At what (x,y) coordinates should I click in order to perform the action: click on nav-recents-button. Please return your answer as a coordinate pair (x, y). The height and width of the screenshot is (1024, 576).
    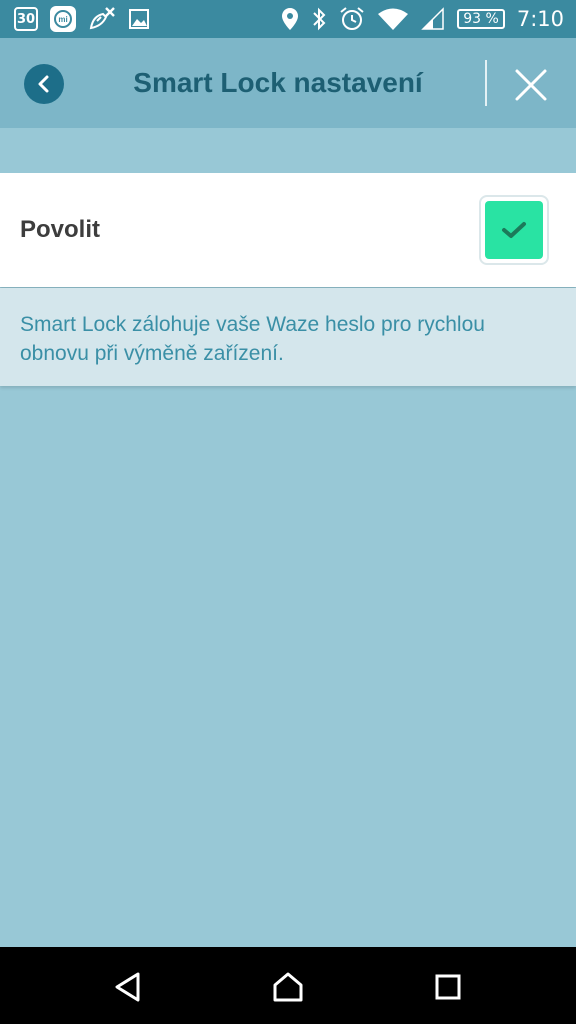
    Looking at the image, I should click on (448, 987).